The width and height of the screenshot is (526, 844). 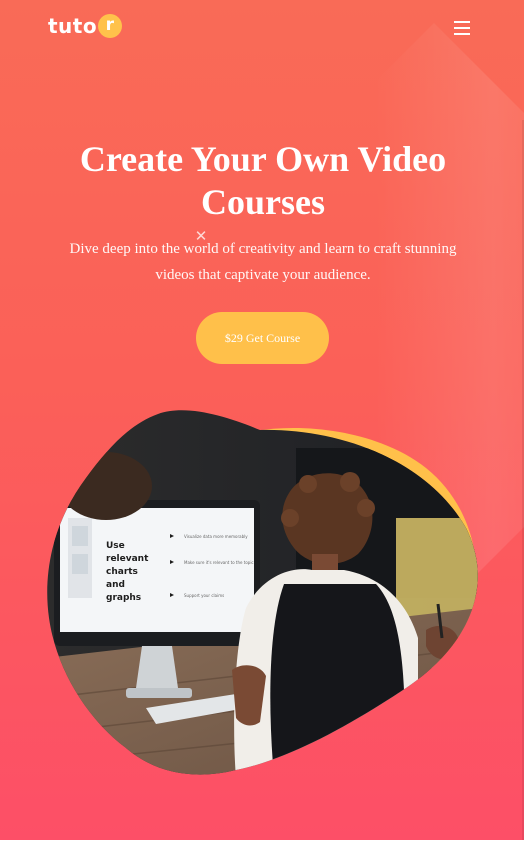 What do you see at coordinates (115, 585) in the screenshot?
I see `screen-heading-line-4: and` at bounding box center [115, 585].